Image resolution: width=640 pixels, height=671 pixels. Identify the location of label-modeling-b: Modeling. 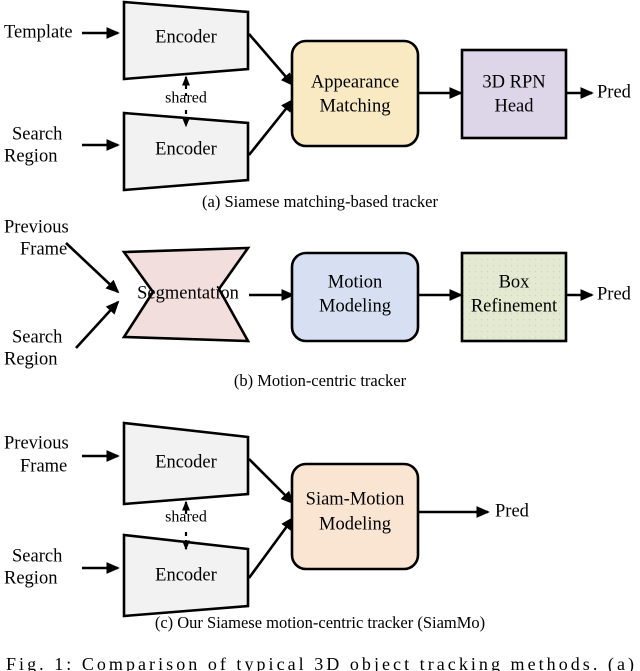
(355, 306).